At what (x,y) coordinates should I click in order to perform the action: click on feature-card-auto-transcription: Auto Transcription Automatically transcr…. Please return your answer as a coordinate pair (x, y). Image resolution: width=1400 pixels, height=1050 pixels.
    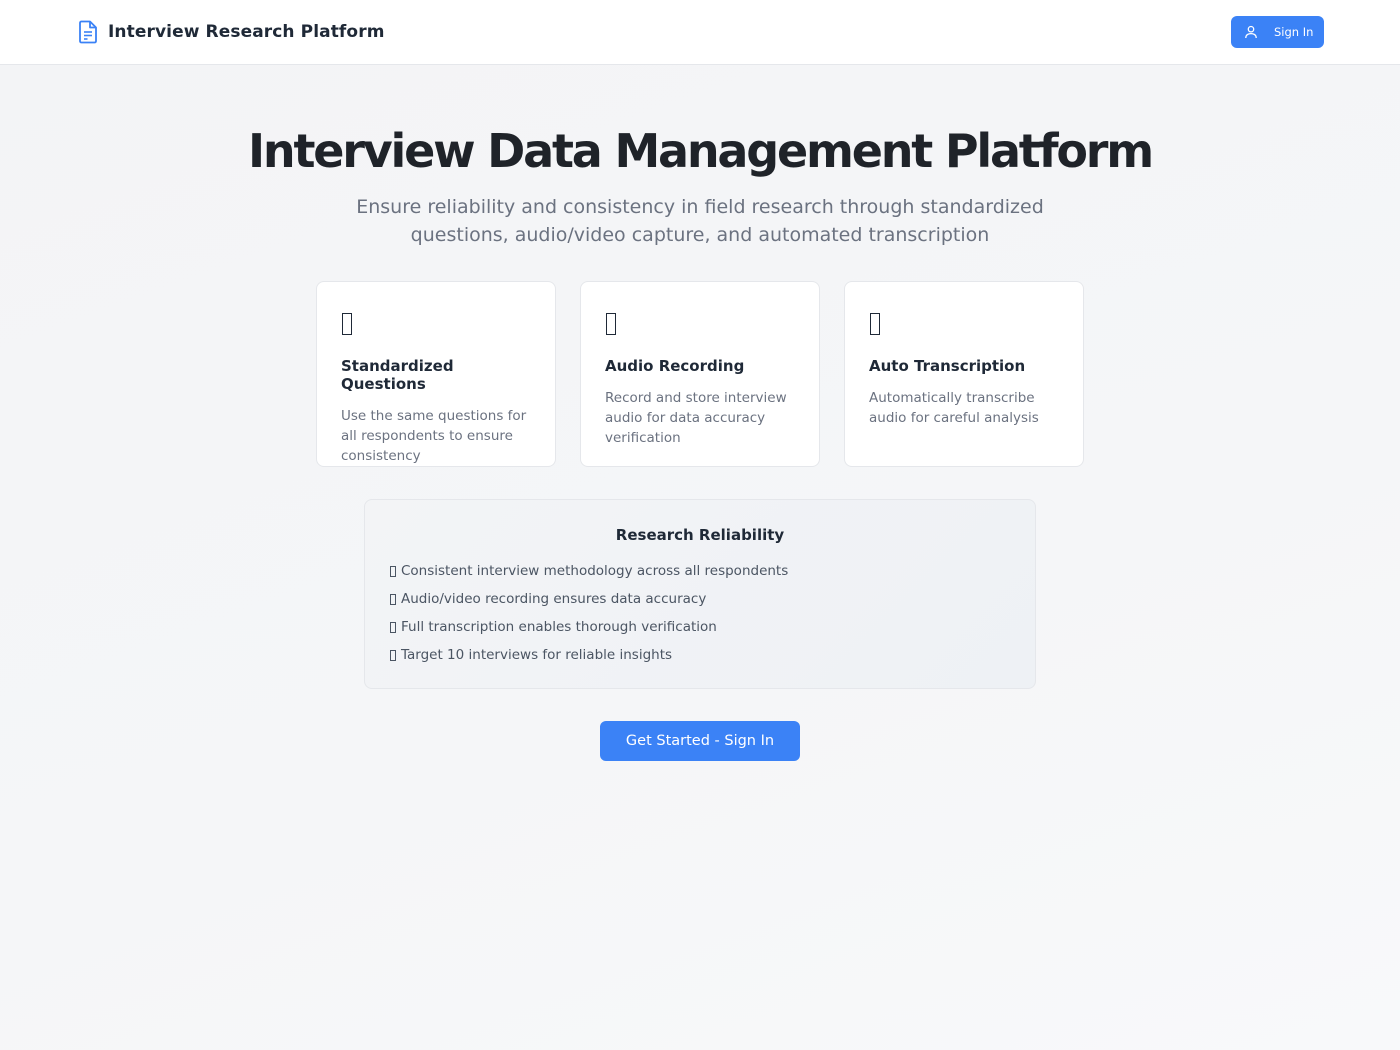
    Looking at the image, I should click on (964, 374).